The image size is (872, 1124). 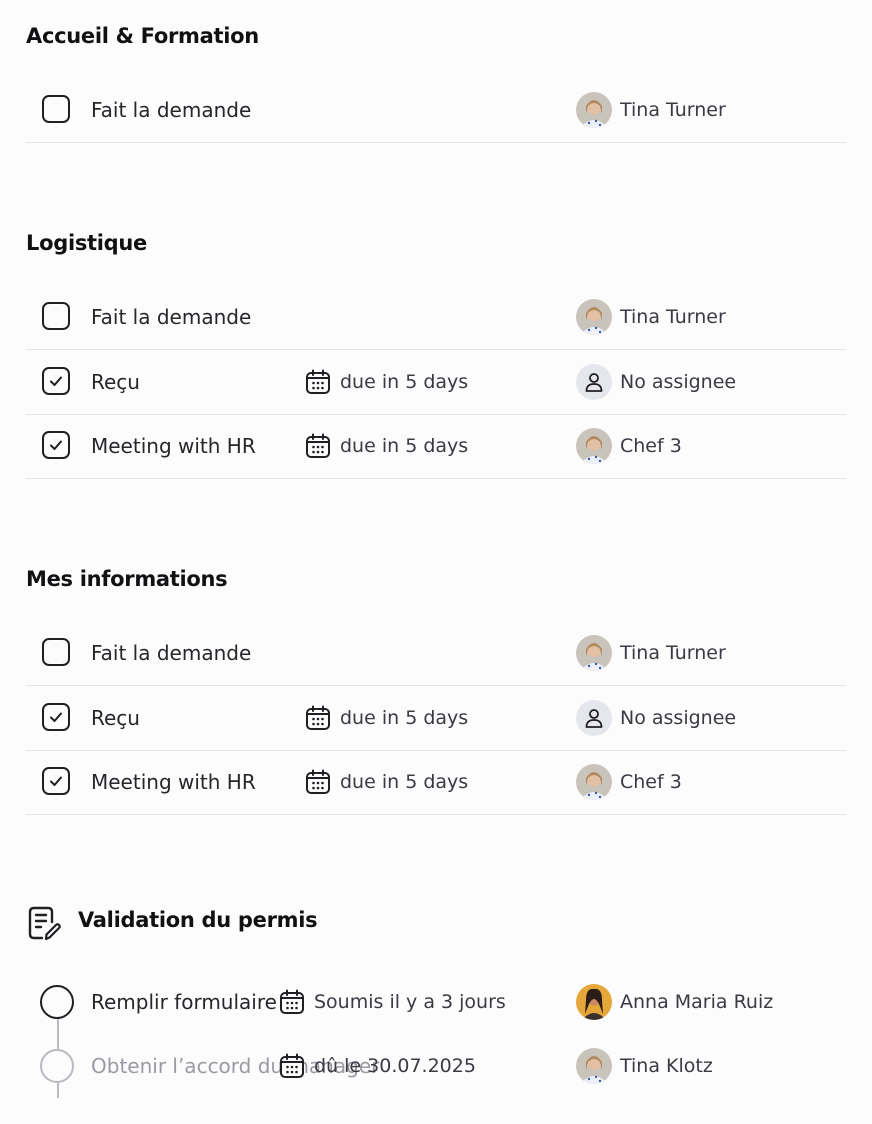 I want to click on section-title-logistique: Logistique, so click(x=87, y=243).